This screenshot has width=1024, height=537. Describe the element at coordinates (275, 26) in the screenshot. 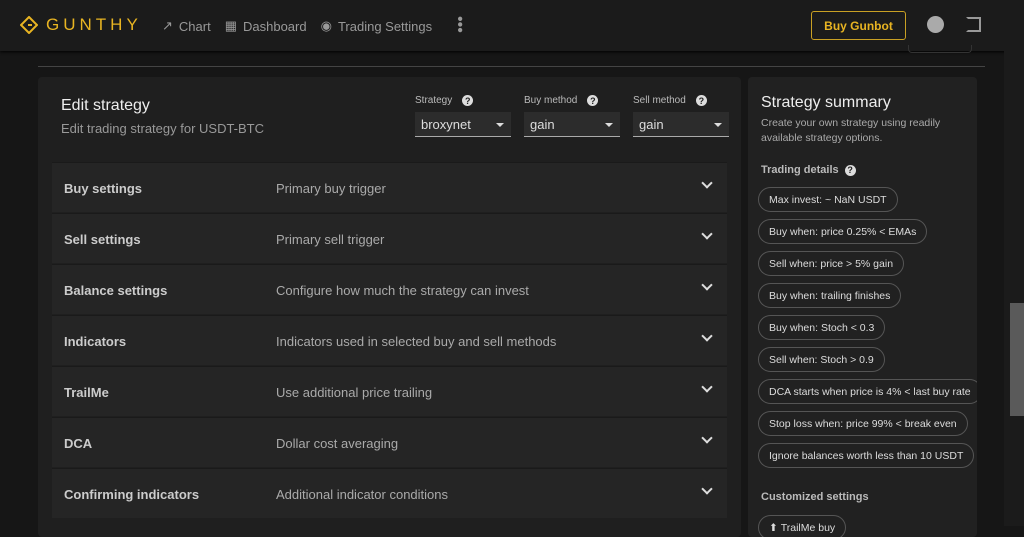

I see `nav-label: Dashboard` at that location.